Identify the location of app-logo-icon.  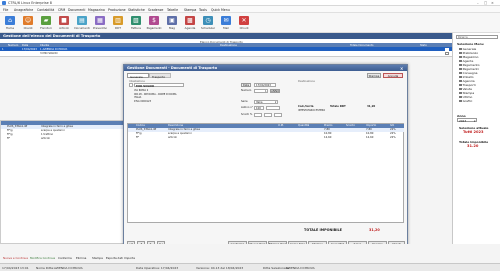
(4, 3).